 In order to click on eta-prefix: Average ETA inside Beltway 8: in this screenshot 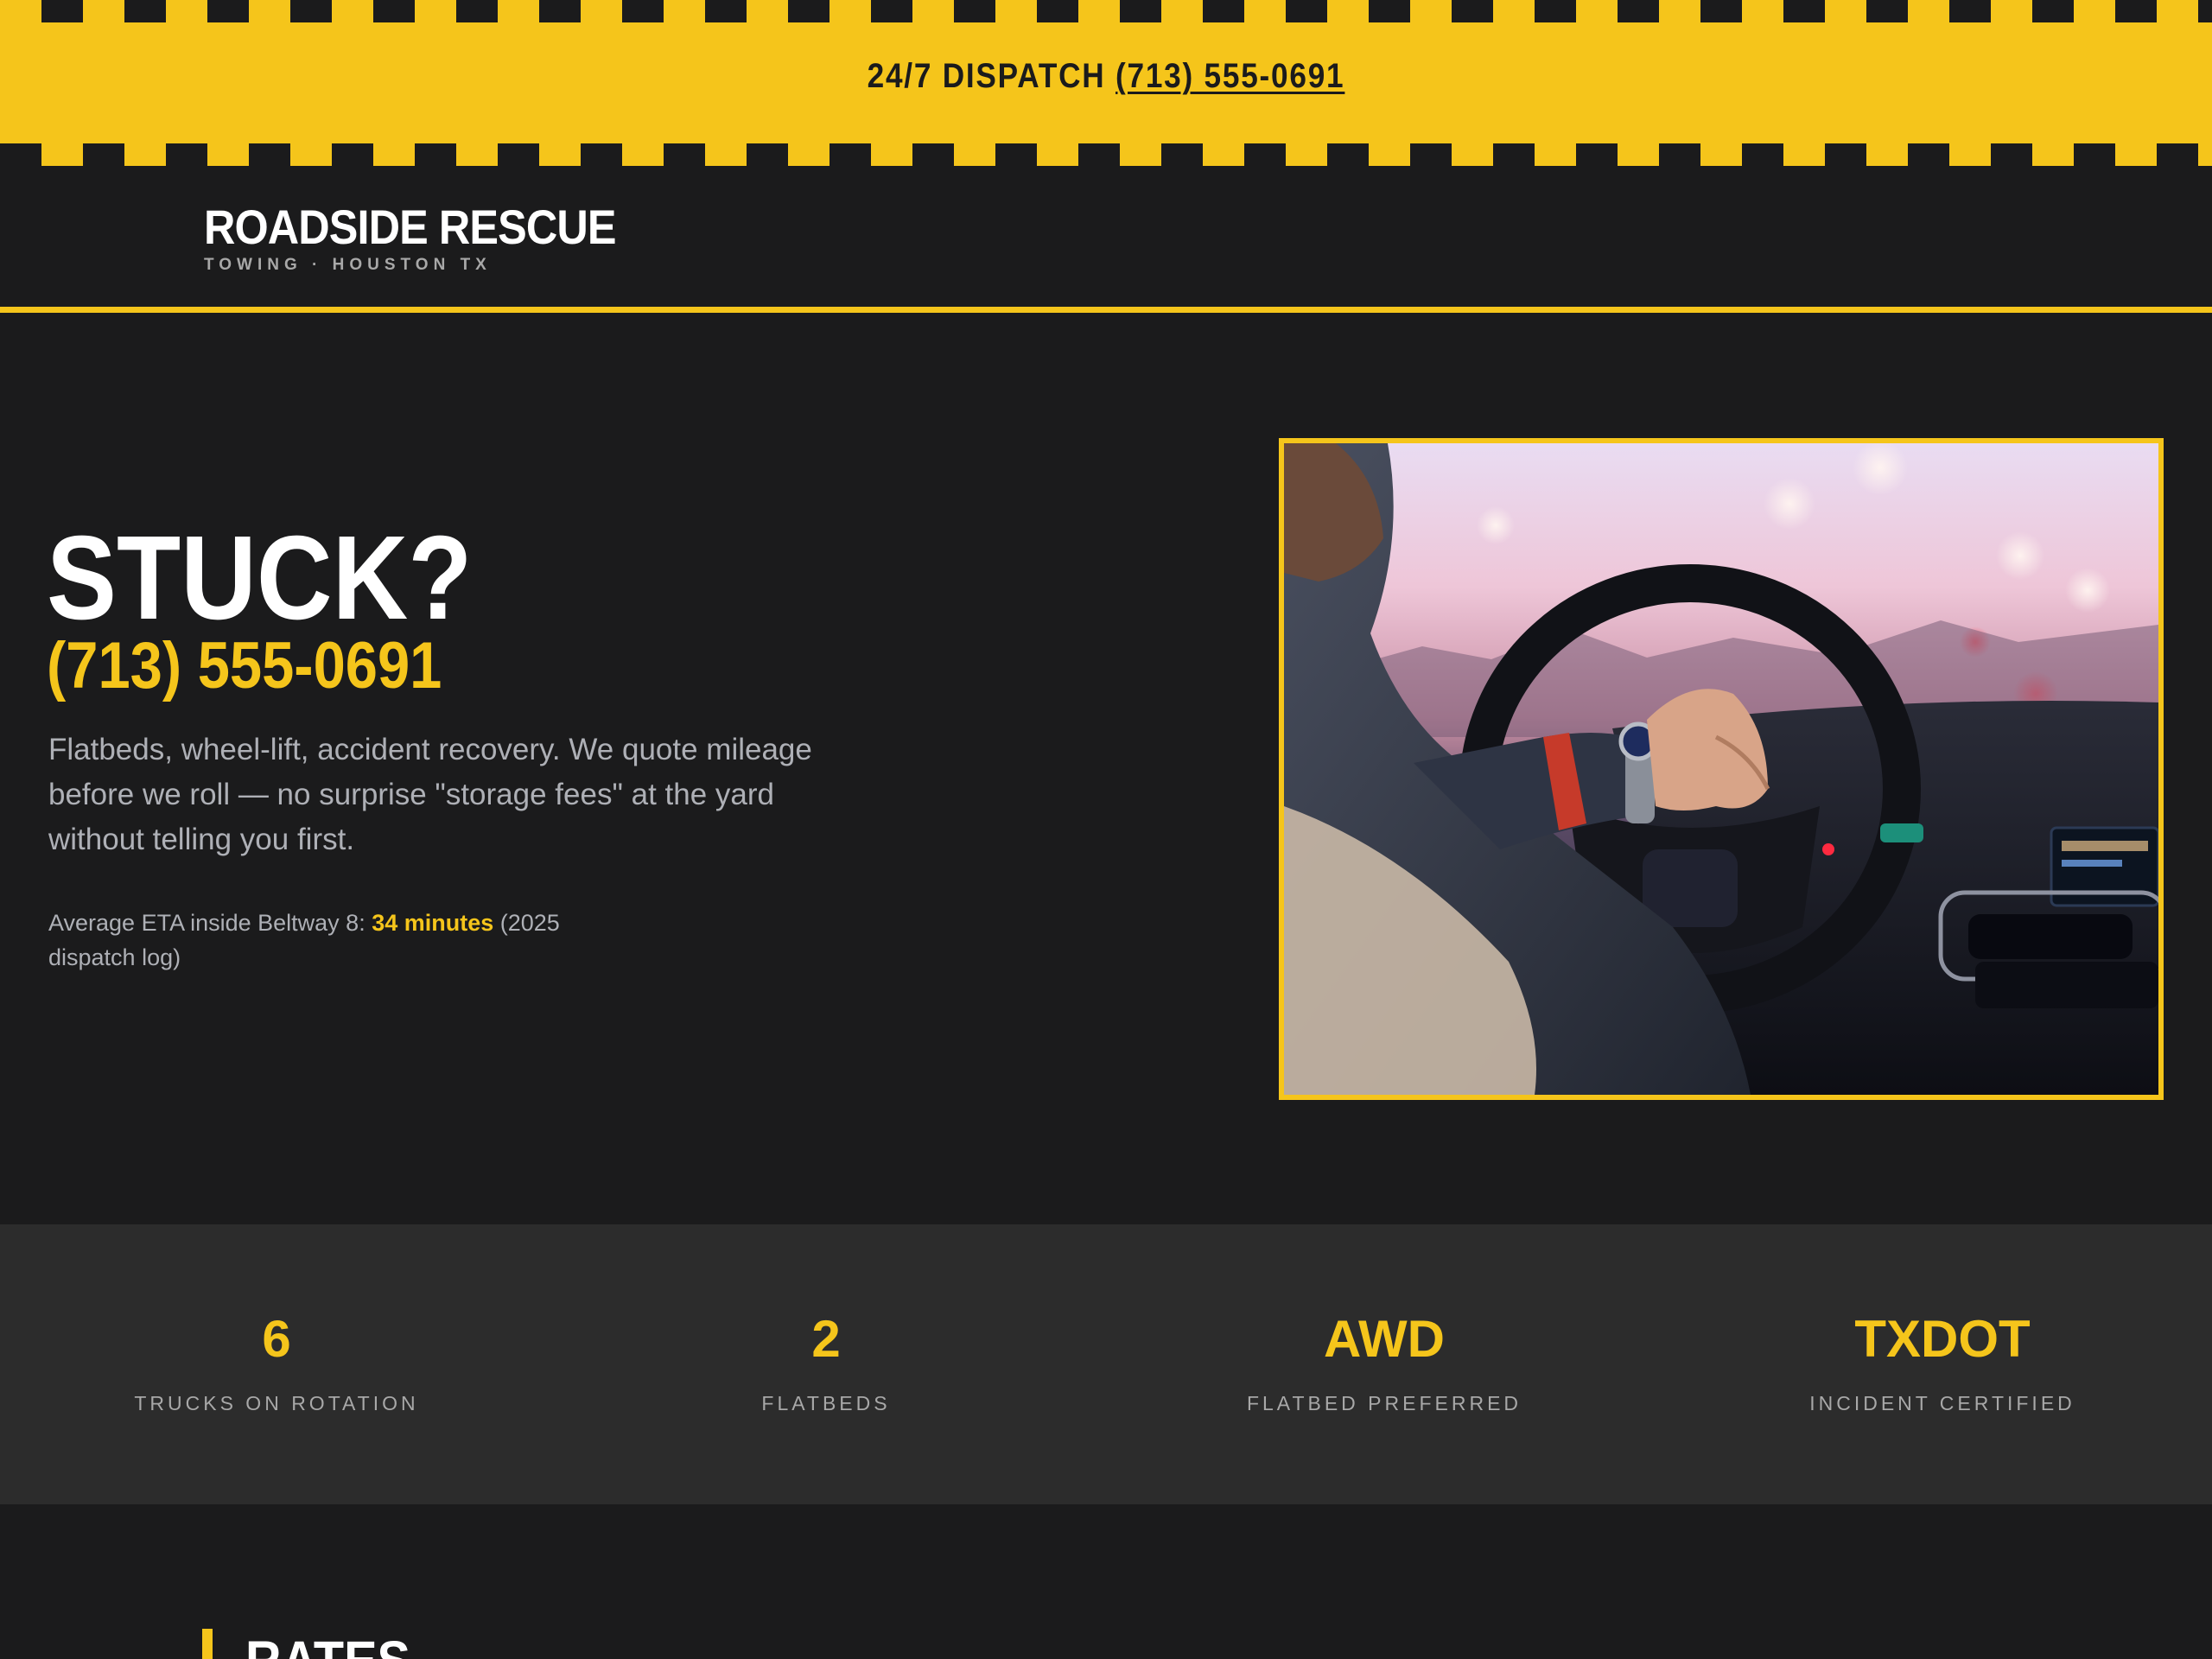, I will do `click(210, 923)`.